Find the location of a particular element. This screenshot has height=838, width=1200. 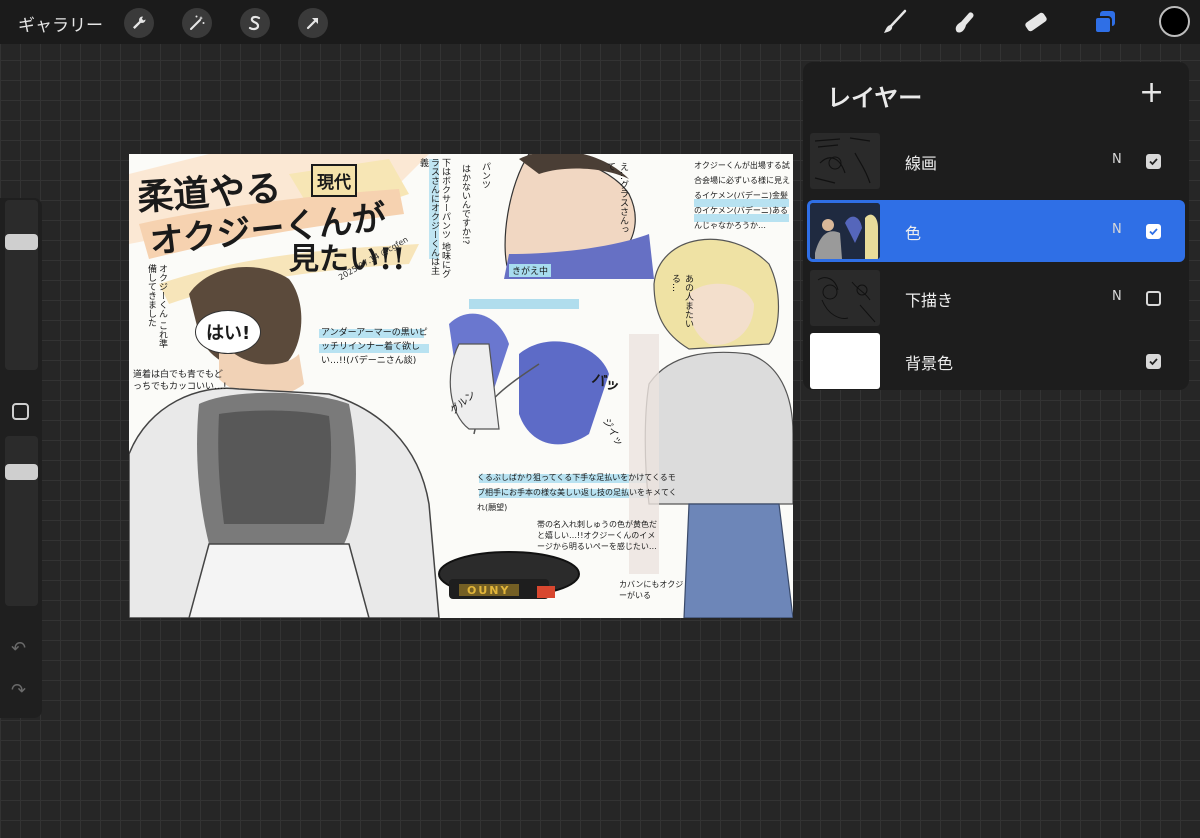

layer-name: 下描き is located at coordinates (929, 300).